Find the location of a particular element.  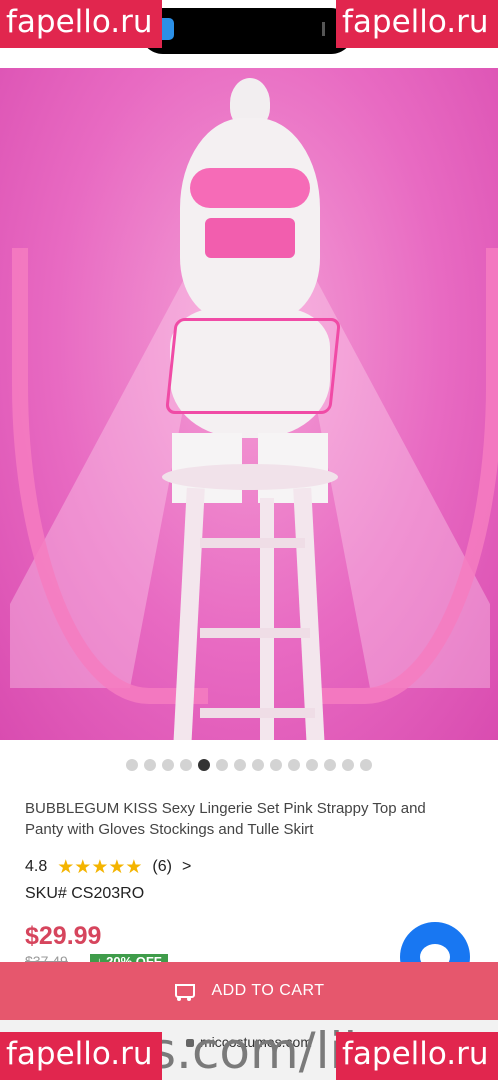

rating-stars-icon: ★★★★★ is located at coordinates (100, 867).